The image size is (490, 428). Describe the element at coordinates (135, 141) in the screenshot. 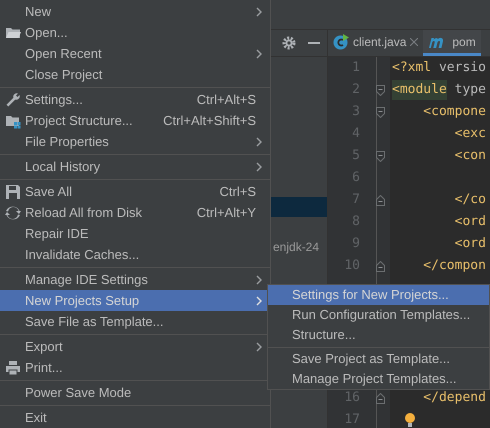

I see `menu-item: File Properties` at that location.